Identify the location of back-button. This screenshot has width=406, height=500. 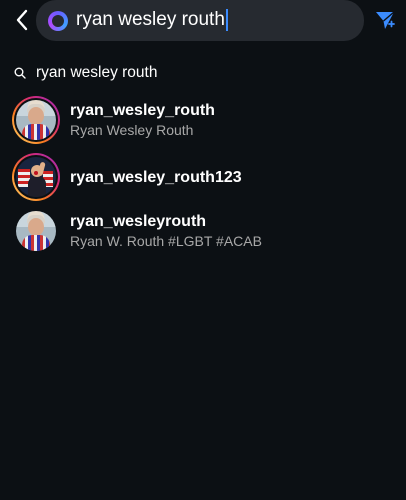
(22, 20).